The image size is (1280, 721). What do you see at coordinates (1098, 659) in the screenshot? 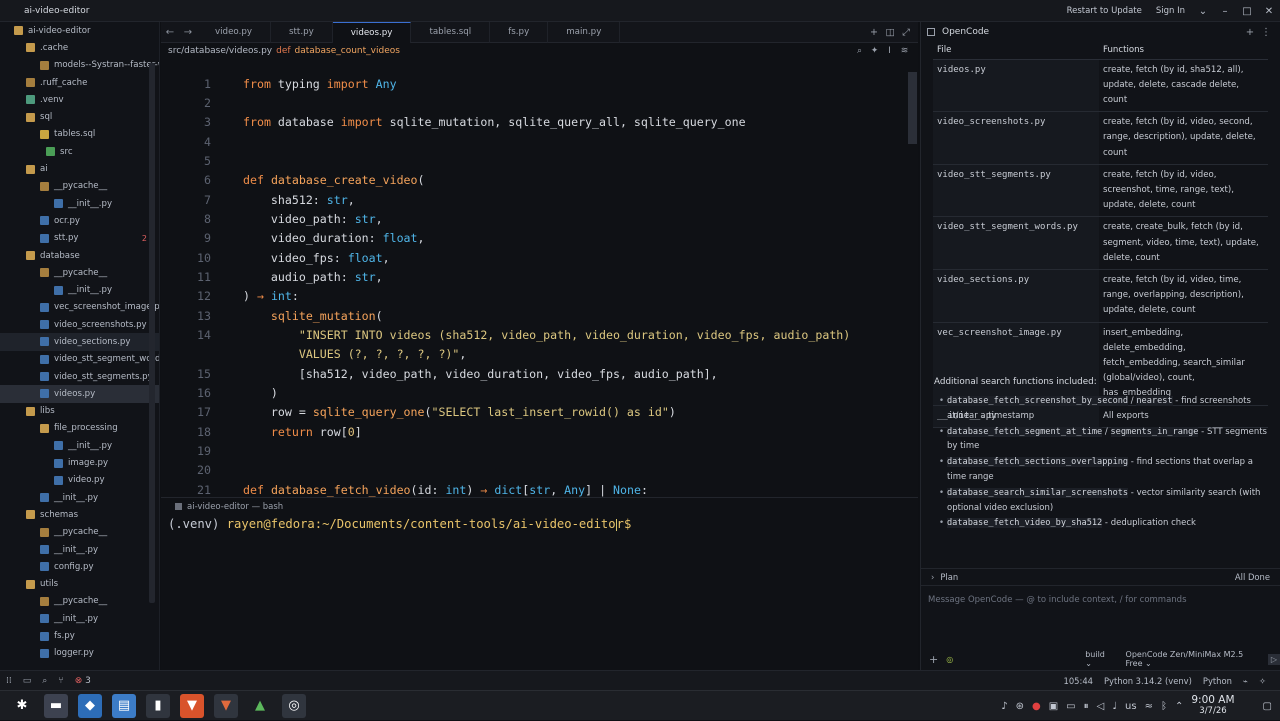
I see `build-selector: build ⌄` at bounding box center [1098, 659].